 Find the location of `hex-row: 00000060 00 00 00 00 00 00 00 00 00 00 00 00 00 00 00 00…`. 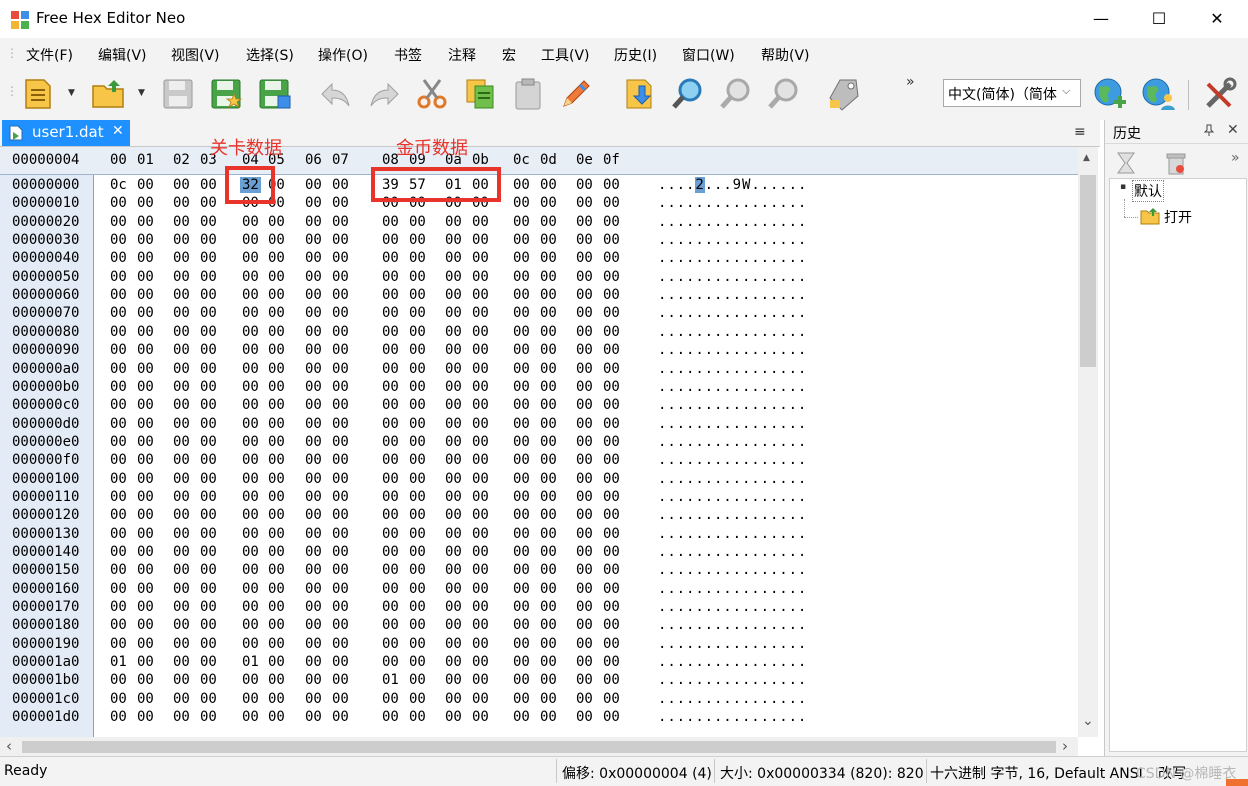

hex-row: 00000060 00 00 00 00 00 00 00 00 00 00 00 00 00 00 00 00… is located at coordinates (539, 296).